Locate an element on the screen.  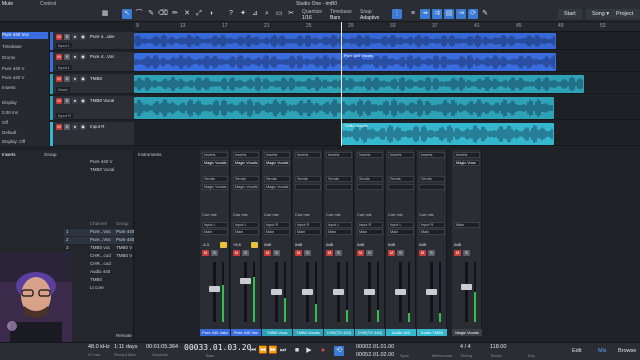
scissors-icon: ✂ is located at coordinates (291, 14).